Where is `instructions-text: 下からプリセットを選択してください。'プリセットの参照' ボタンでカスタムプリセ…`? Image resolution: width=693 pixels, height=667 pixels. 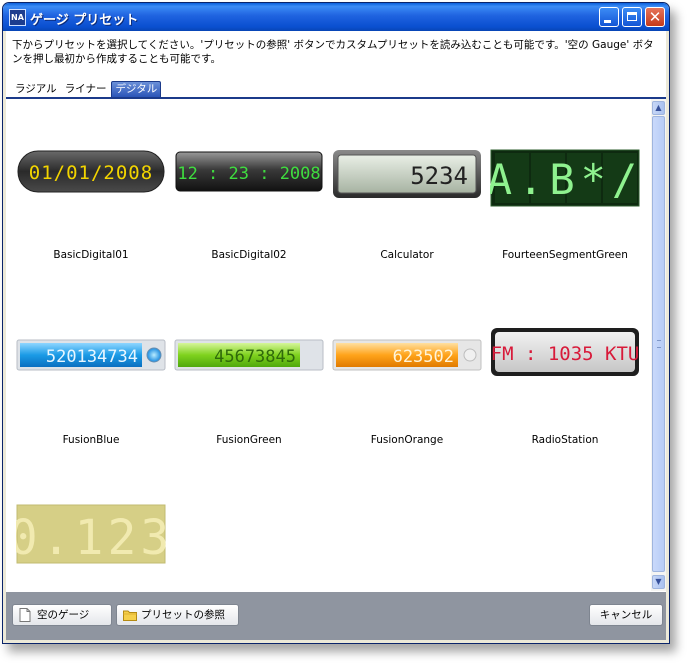
instructions-text: 下からプリセットを選択してください。'プリセットの参照' ボタンでカスタムプリセ… is located at coordinates (333, 52).